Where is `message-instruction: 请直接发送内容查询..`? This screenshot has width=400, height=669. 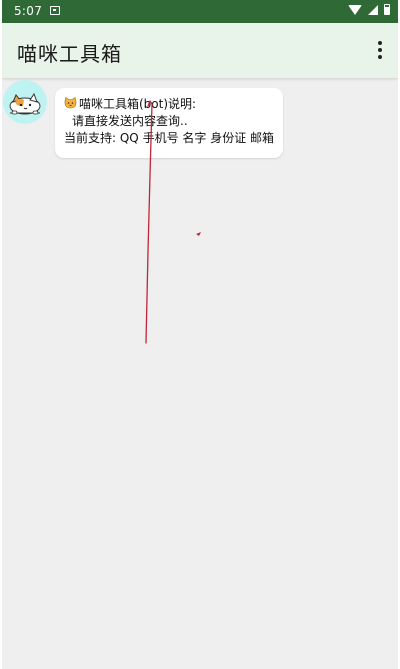 message-instruction: 请直接发送内容查询.. is located at coordinates (130, 121).